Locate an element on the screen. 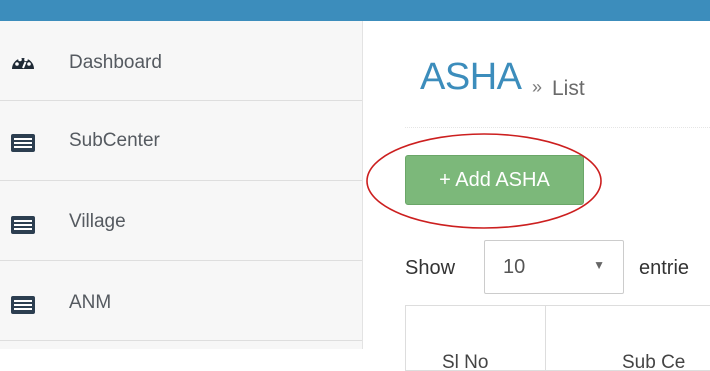  breadcrumb-list-link: List is located at coordinates (568, 89).